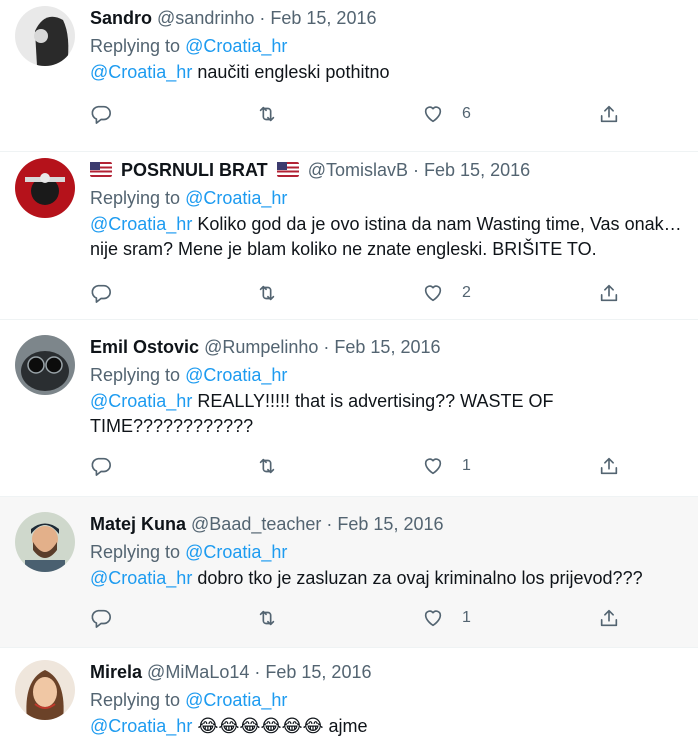 The image size is (698, 753). What do you see at coordinates (391, 726) in the screenshot?
I see `tweet-text: @Croatia_hr 😂😂😂😂😂😂 ajme` at bounding box center [391, 726].